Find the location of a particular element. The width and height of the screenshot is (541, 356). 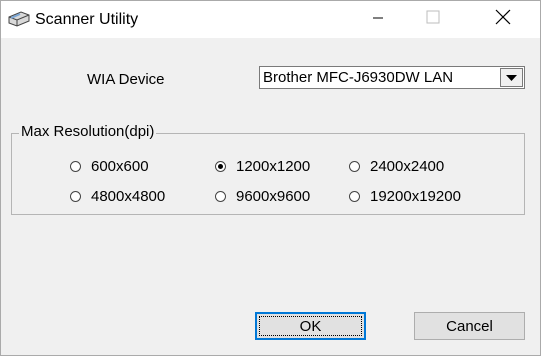

radio-label: 1200x1200 is located at coordinates (273, 166).